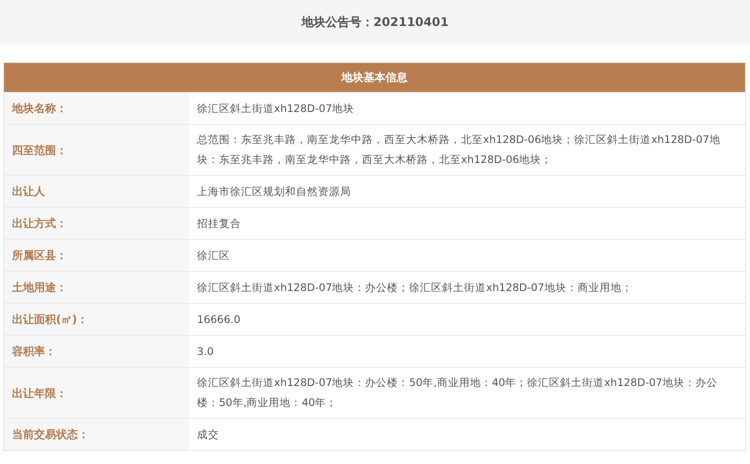 The image size is (750, 464). I want to click on field-label: 出让方式：, so click(96, 223).